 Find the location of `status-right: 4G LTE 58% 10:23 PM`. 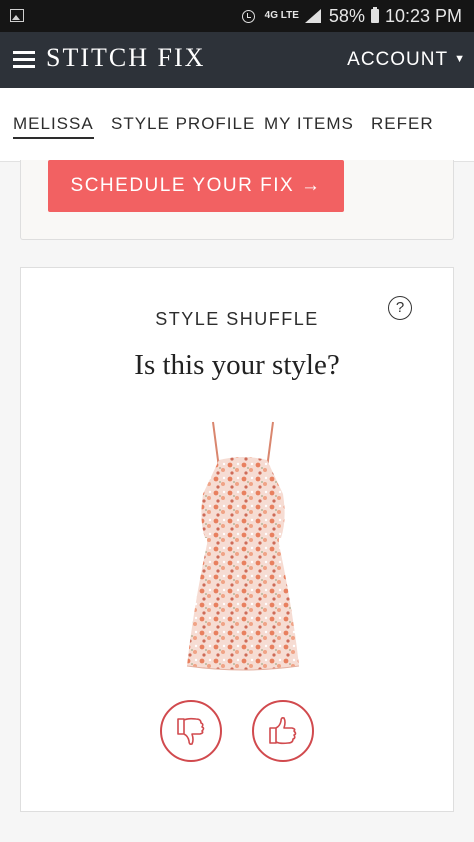

status-right: 4G LTE 58% 10:23 PM is located at coordinates (351, 16).